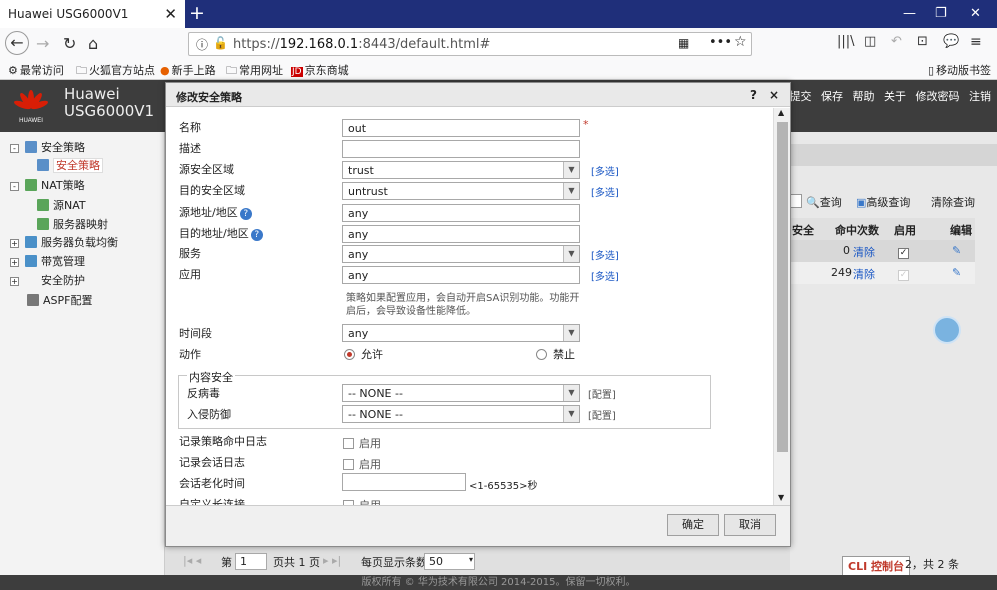  What do you see at coordinates (461, 213) in the screenshot?
I see `source-address-input: any` at bounding box center [461, 213].